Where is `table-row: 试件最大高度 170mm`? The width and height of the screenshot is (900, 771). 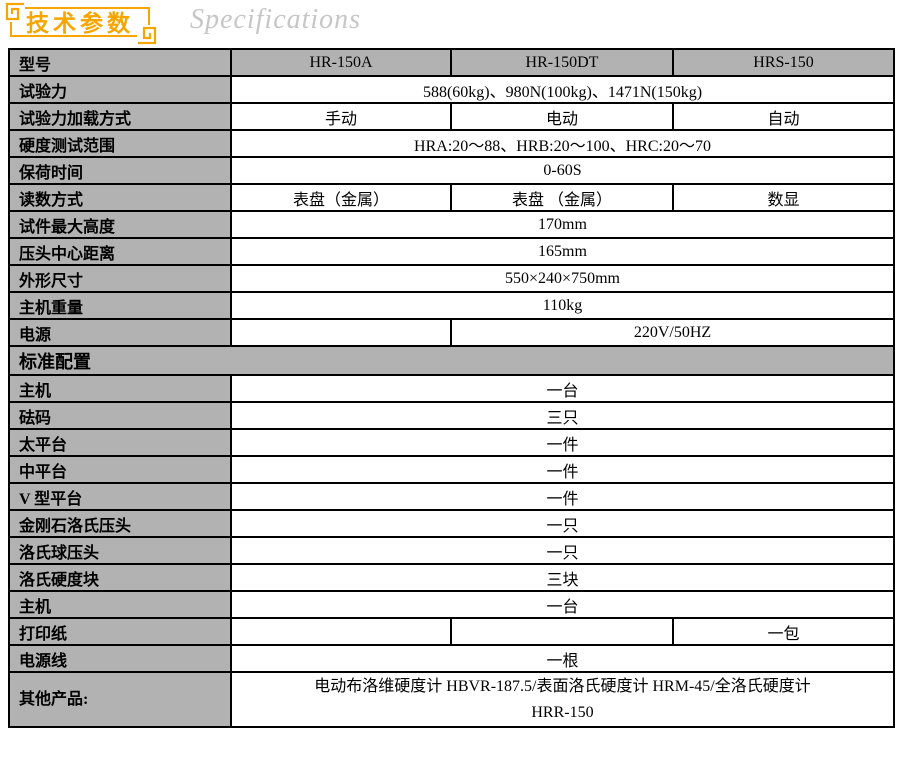
table-row: 试件最大高度 170mm is located at coordinates (451, 224).